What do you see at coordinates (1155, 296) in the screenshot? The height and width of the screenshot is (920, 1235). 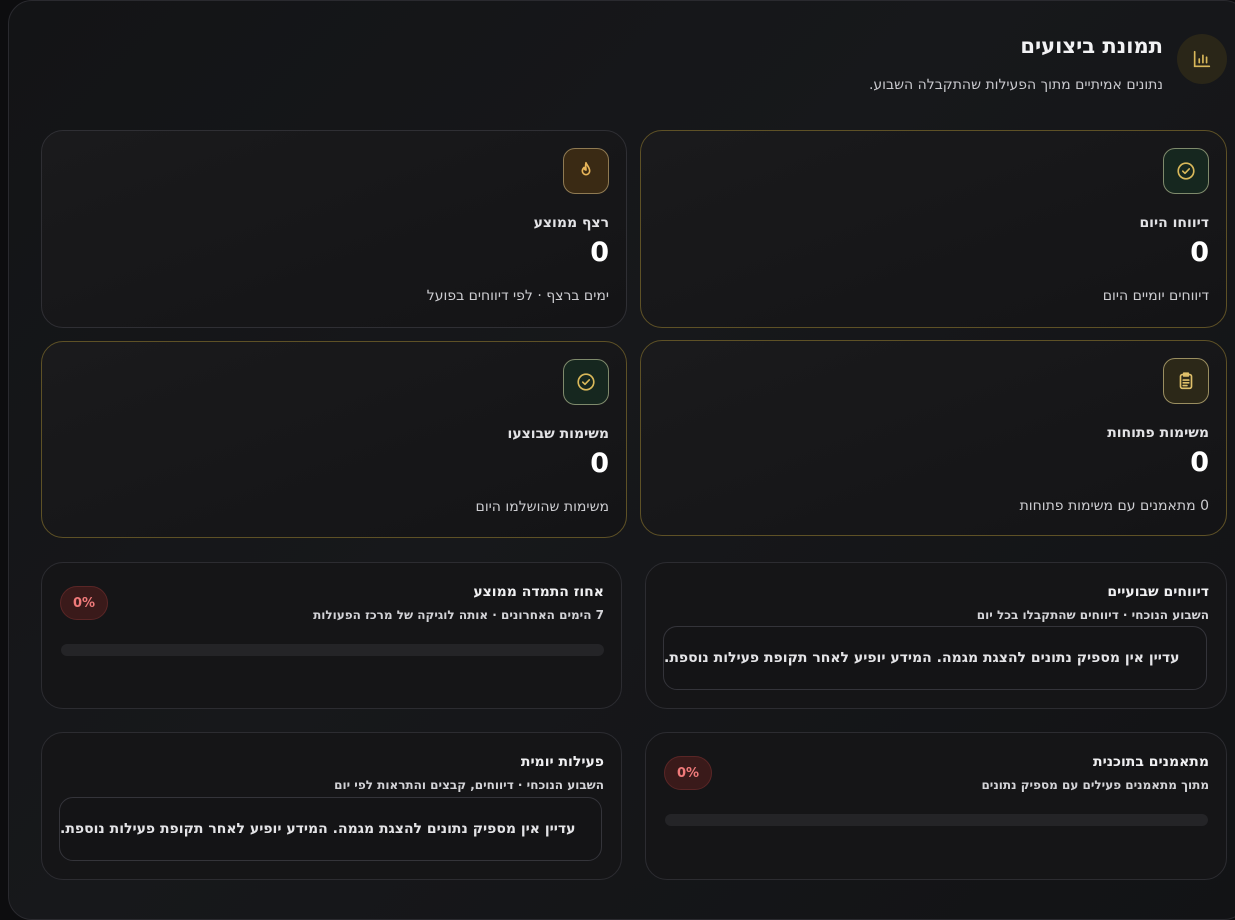 I see `stat-description: דיווחים יומיים היום` at bounding box center [1155, 296].